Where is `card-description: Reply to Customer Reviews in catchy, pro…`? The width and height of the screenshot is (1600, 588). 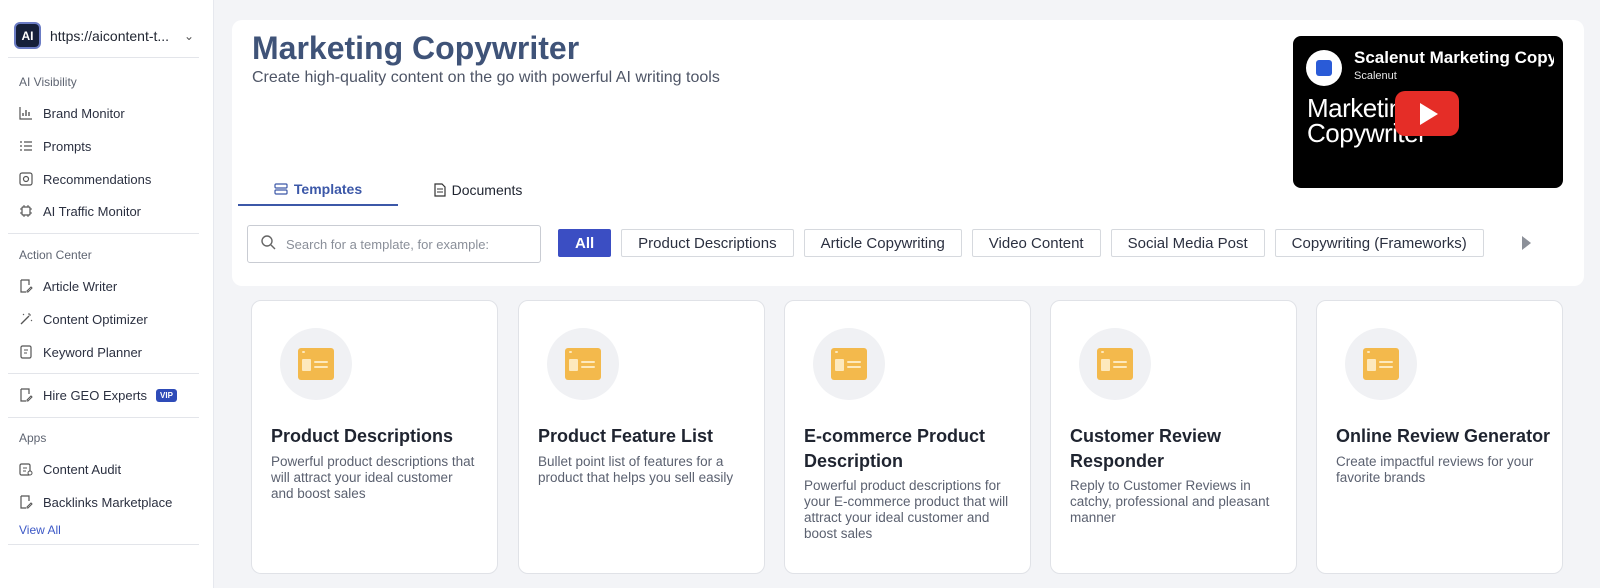
card-description: Reply to Customer Reviews in catchy, pro… is located at coordinates (1170, 501).